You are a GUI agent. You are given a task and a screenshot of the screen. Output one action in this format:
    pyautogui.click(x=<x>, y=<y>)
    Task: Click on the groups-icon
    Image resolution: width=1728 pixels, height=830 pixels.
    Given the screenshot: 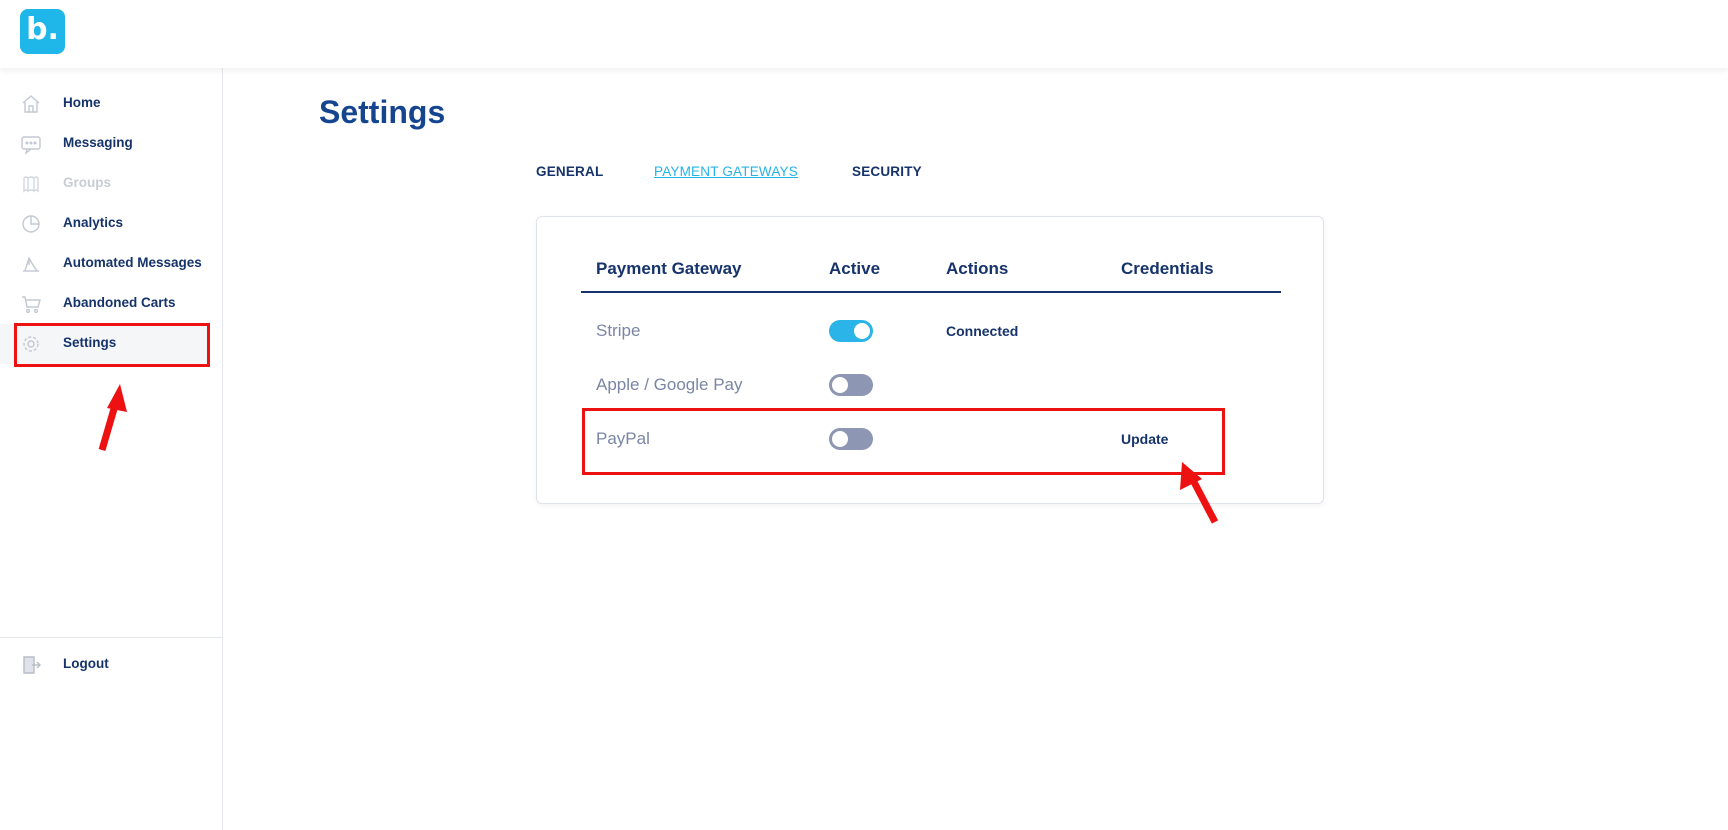 What is the action you would take?
    pyautogui.click(x=31, y=184)
    